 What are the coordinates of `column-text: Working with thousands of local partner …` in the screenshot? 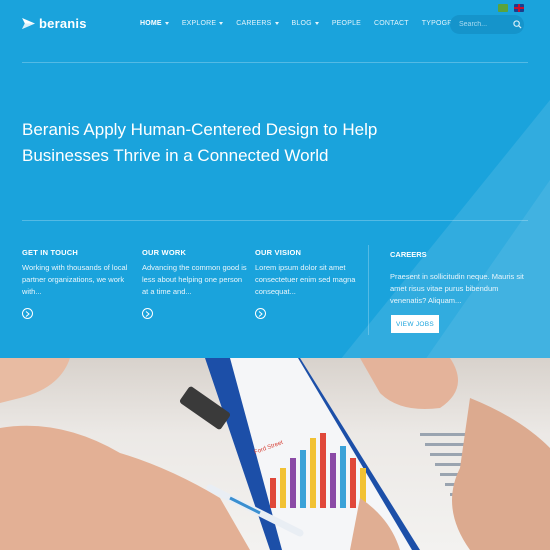 It's located at (75, 279).